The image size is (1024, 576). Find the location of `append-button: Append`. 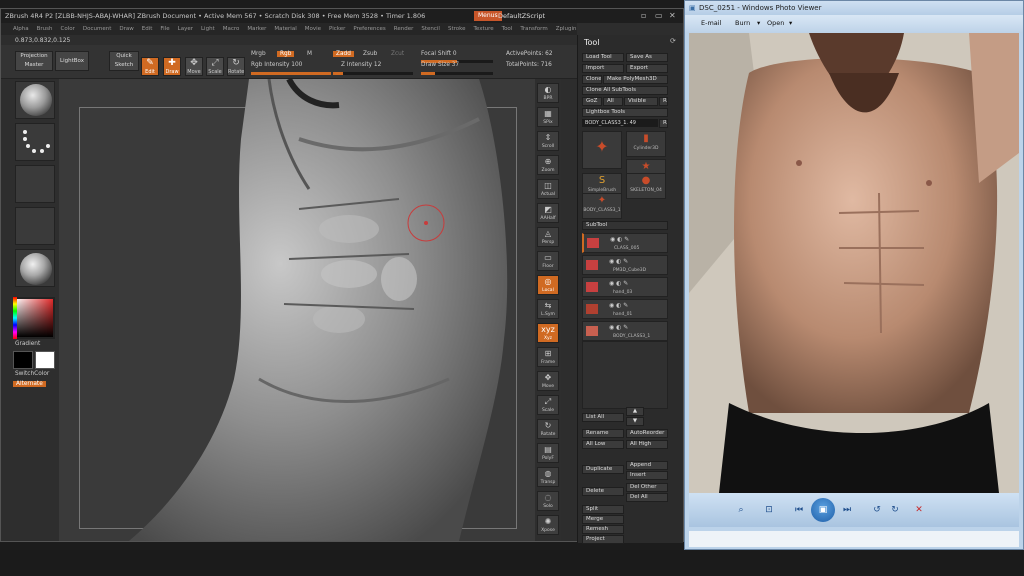

append-button: Append is located at coordinates (647, 465).